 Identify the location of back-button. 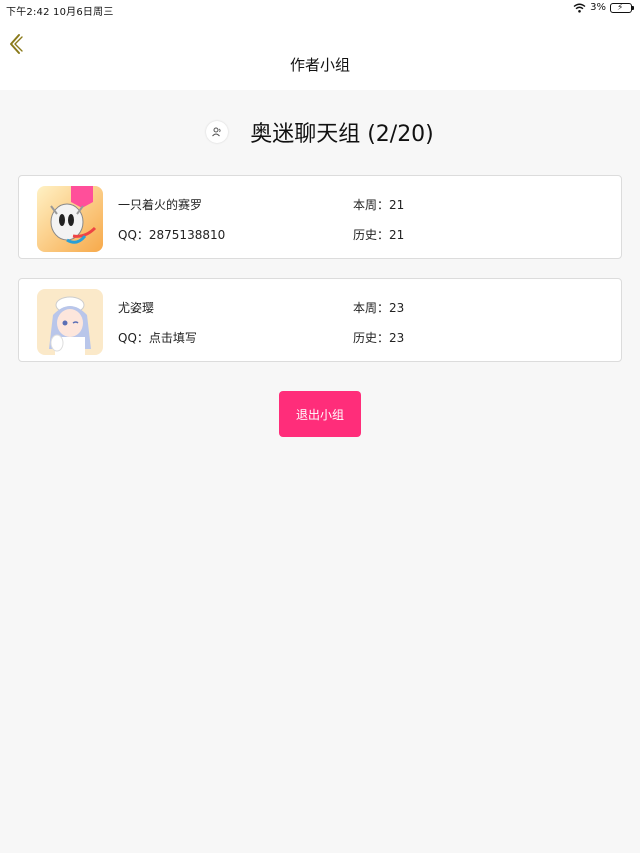
(16, 44).